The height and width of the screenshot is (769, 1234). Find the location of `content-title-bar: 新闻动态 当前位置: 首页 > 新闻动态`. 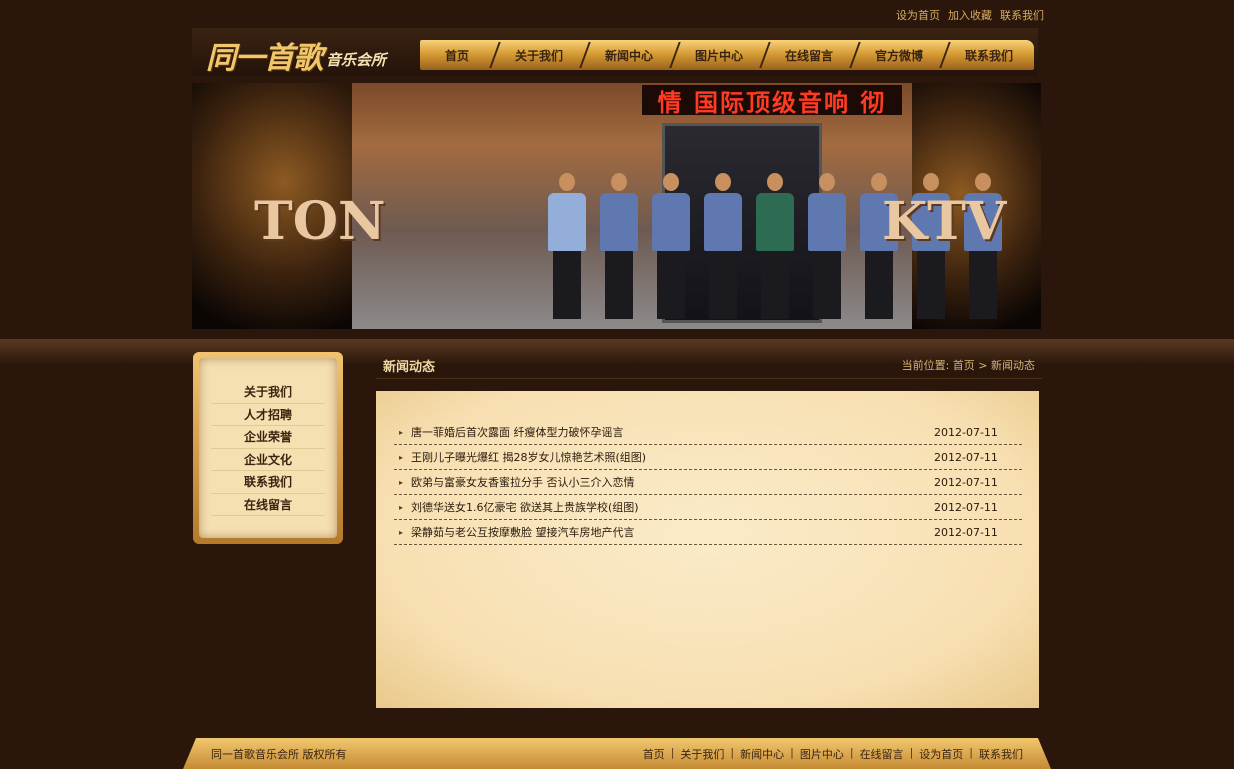

content-title-bar: 新闻动态 当前位置: 首页 > 新闻动态 is located at coordinates (709, 365).